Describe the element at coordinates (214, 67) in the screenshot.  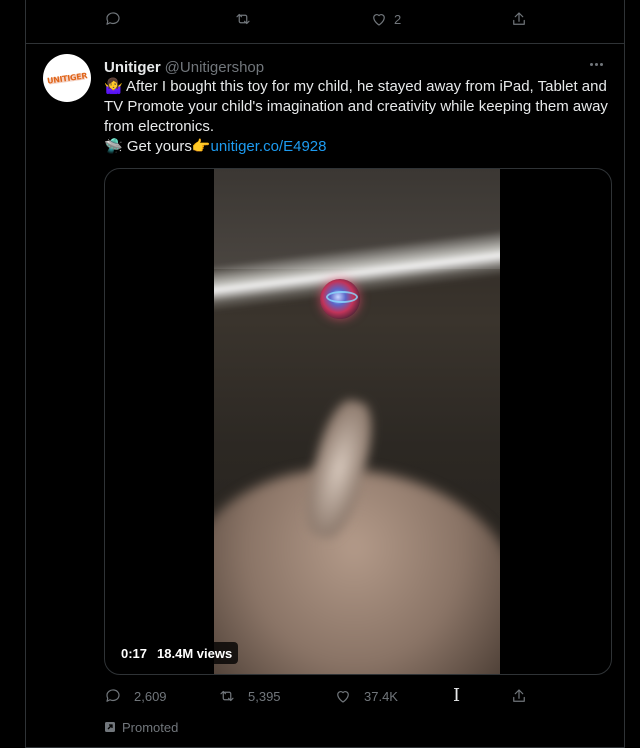
I see `author-handle: @Unitigershop` at that location.